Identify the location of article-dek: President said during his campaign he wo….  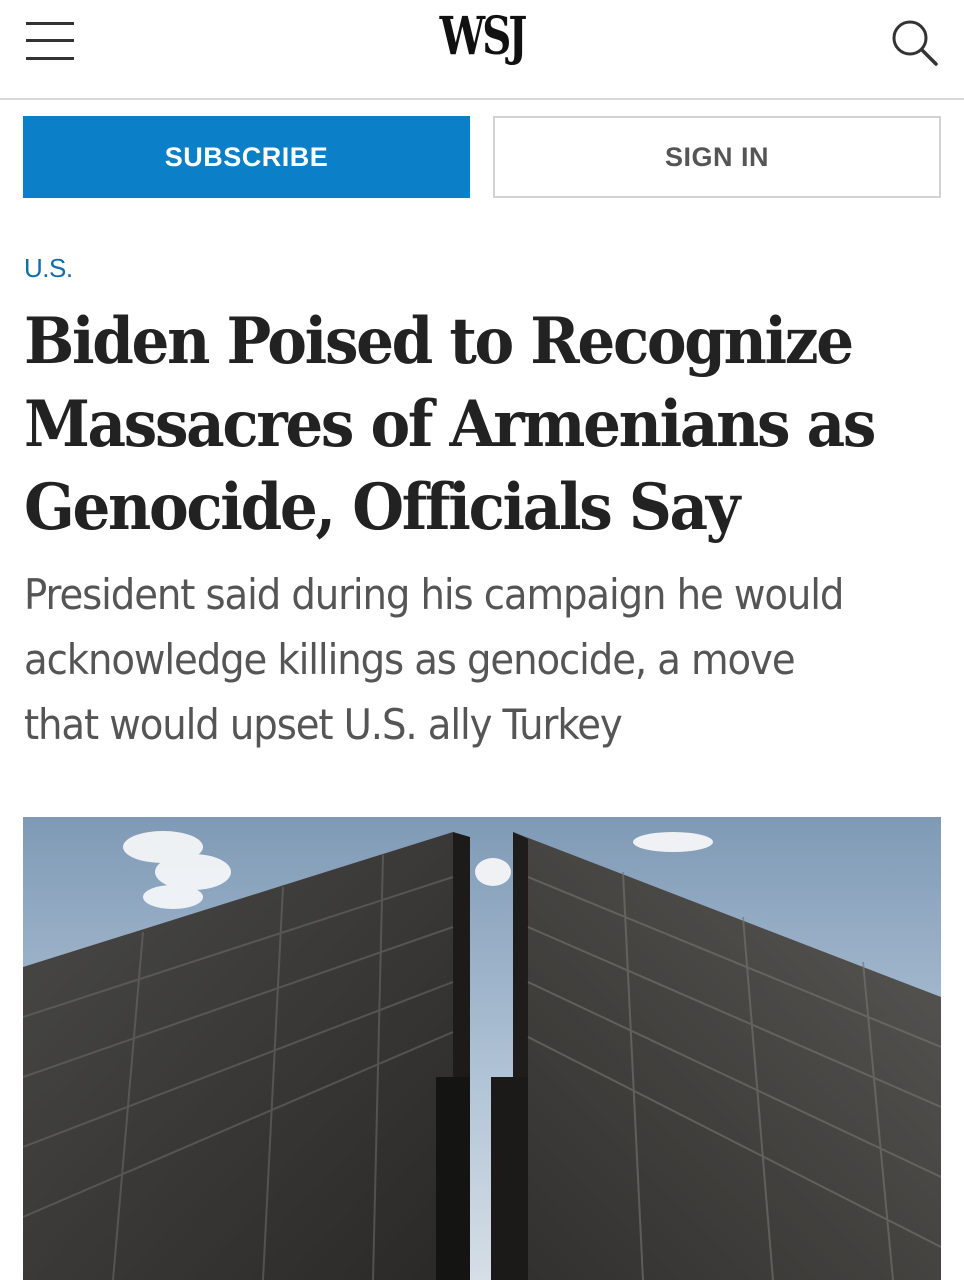
(488, 659).